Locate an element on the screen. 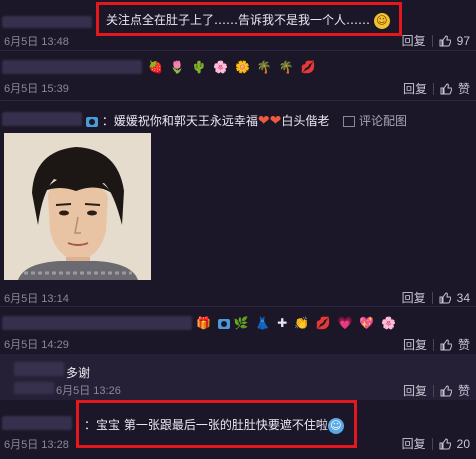  comment-body: ：媛媛祝你和郭天王永远幸福 is located at coordinates (179, 121).